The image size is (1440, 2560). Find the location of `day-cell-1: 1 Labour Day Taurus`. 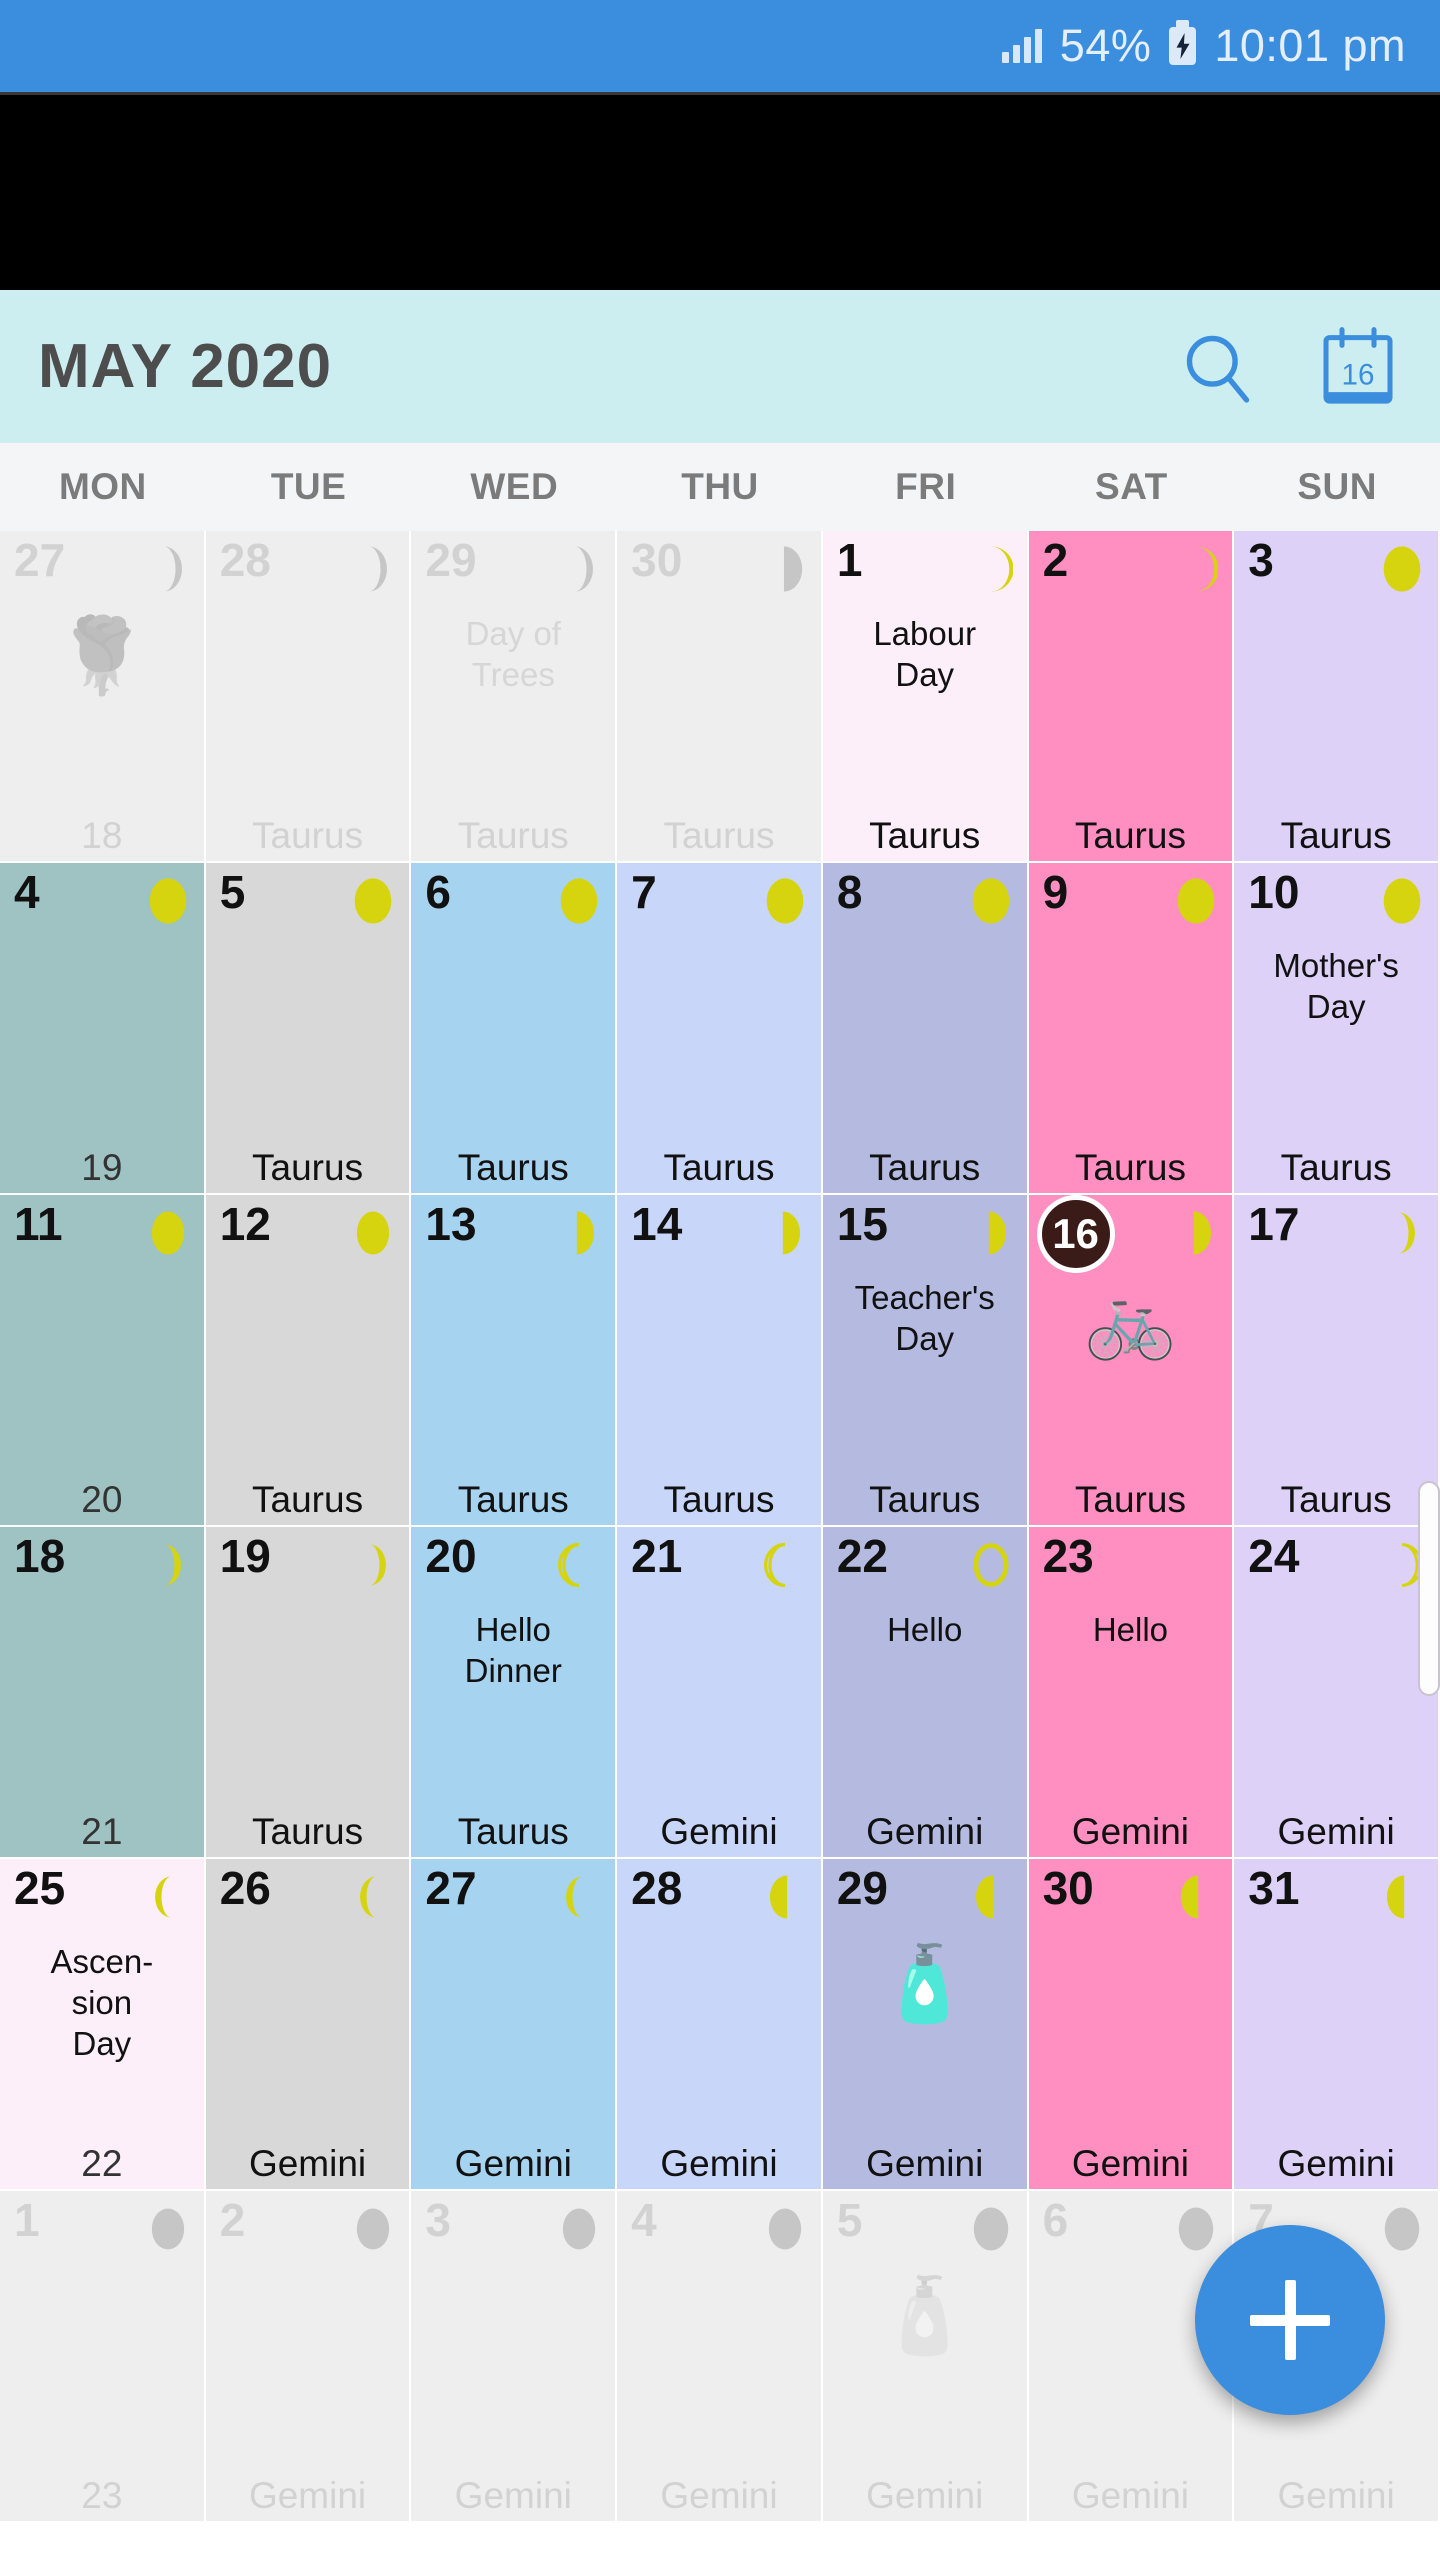

day-cell-1: 1 Labour Day Taurus is located at coordinates (925, 697).